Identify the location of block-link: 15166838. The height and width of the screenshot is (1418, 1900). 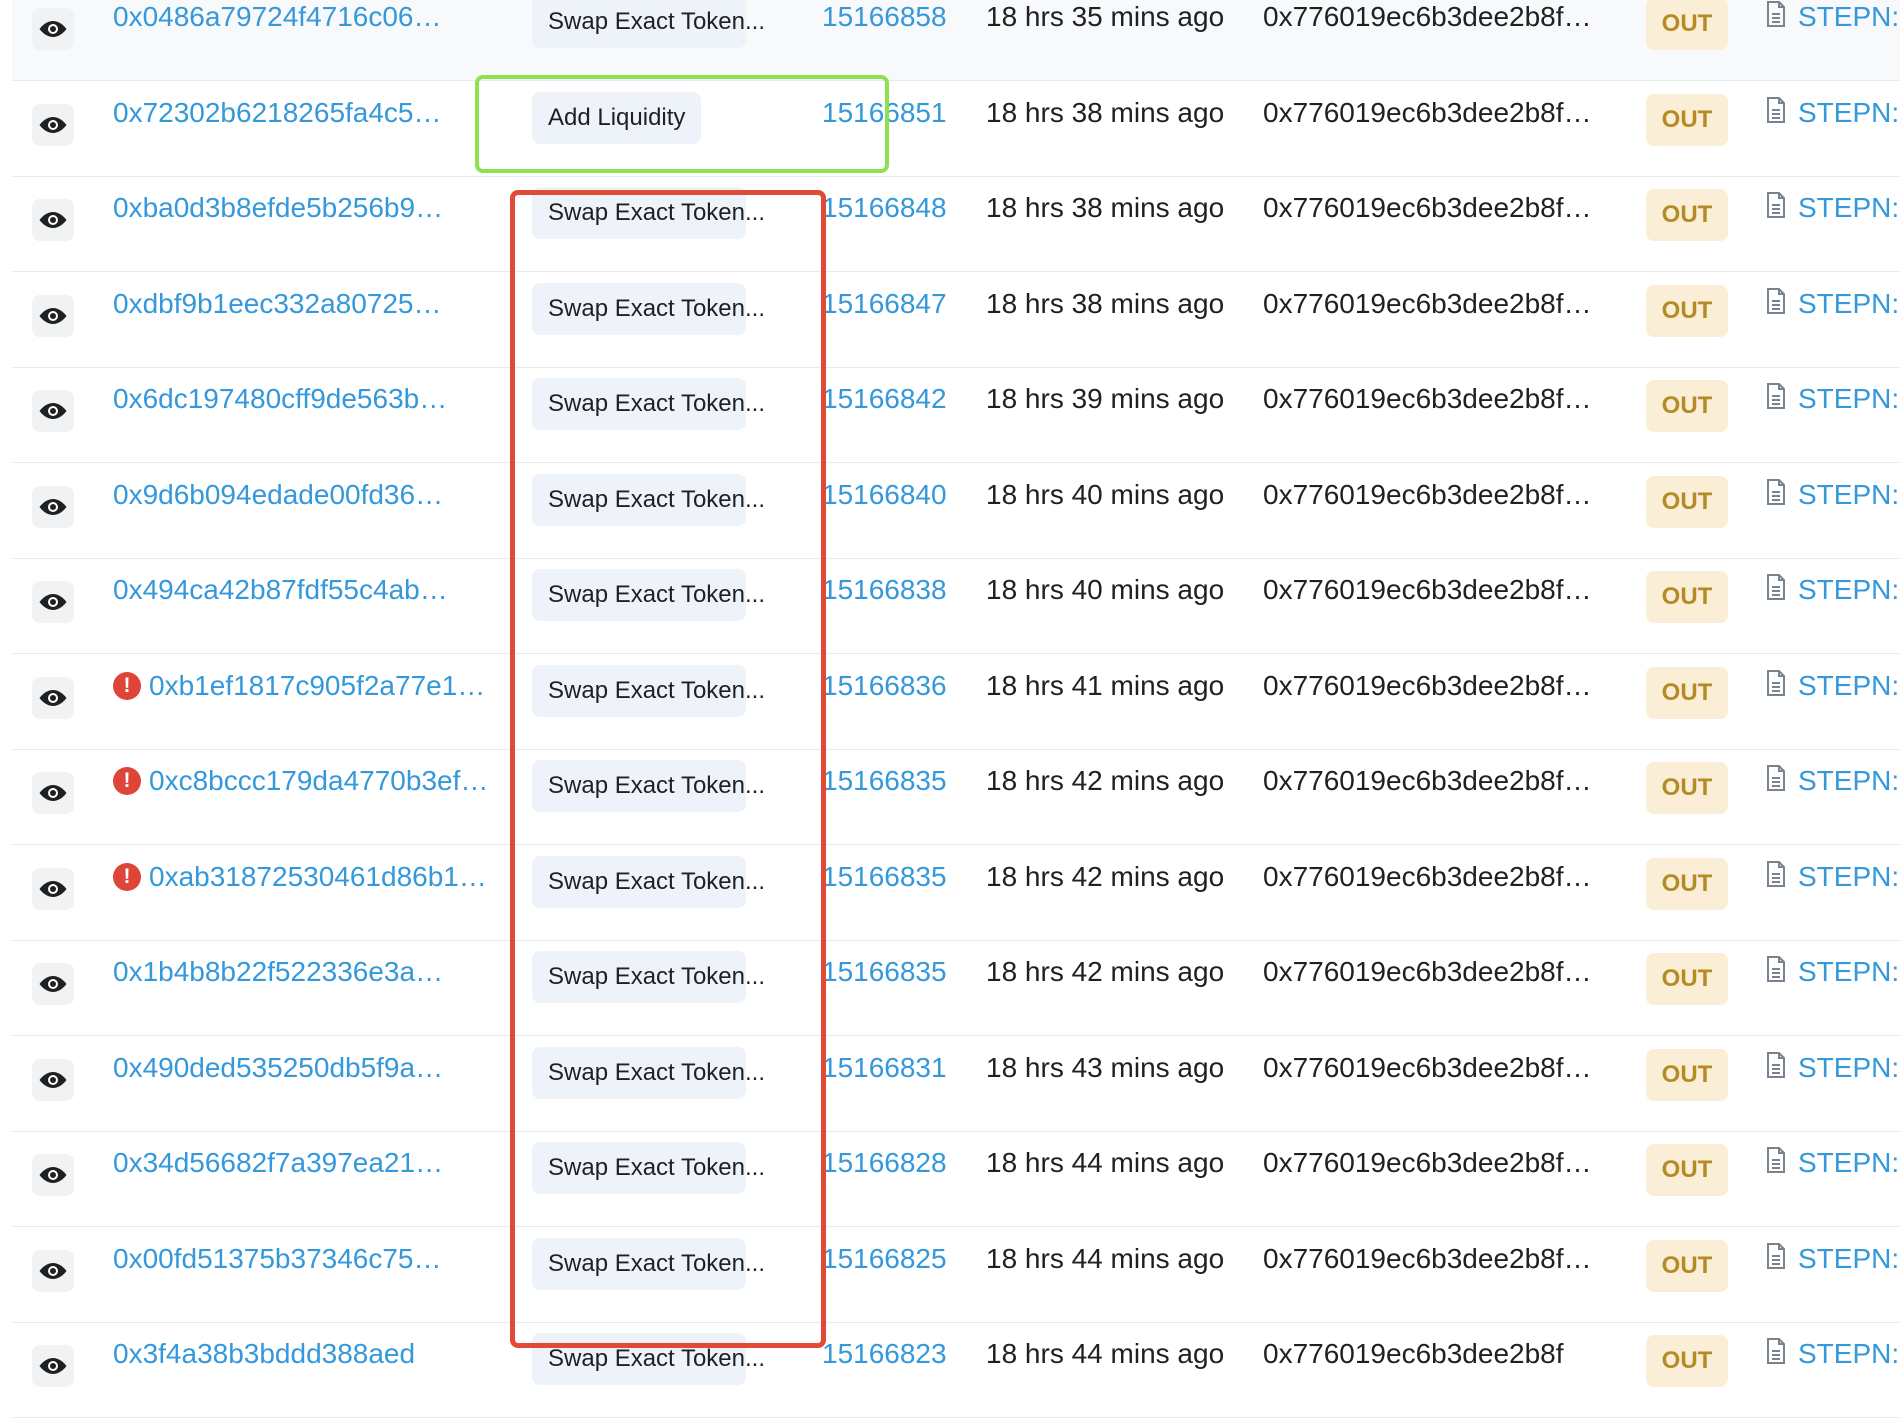
(884, 606).